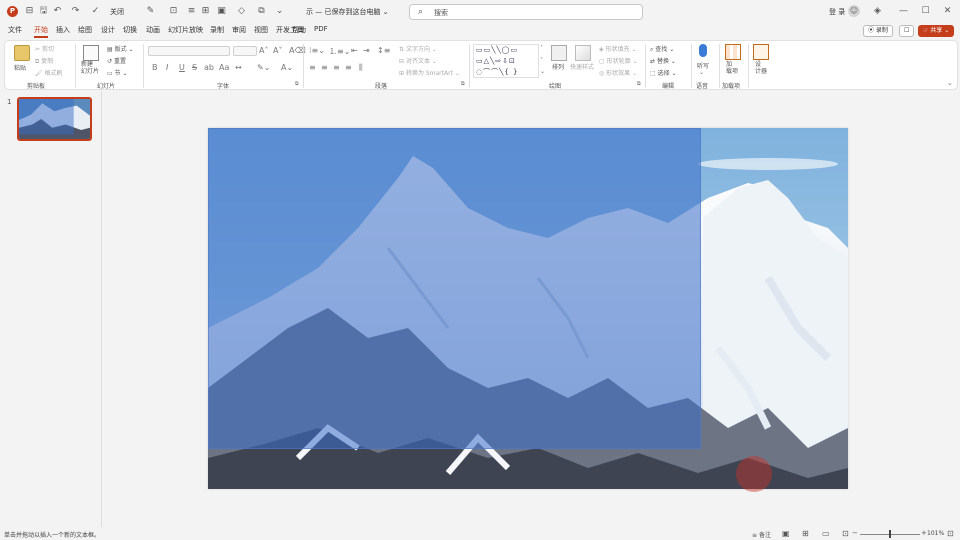  Describe the element at coordinates (383, 50) in the screenshot. I see `line-spacing-icon: ↕≡` at that location.